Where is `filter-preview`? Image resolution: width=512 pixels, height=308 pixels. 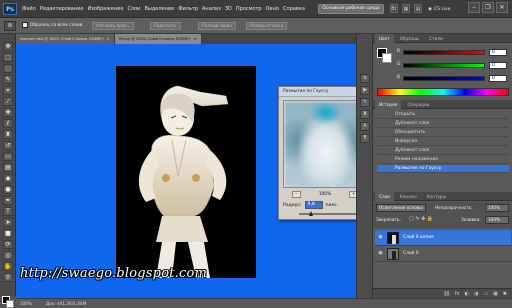
filter-preview is located at coordinates (325, 144).